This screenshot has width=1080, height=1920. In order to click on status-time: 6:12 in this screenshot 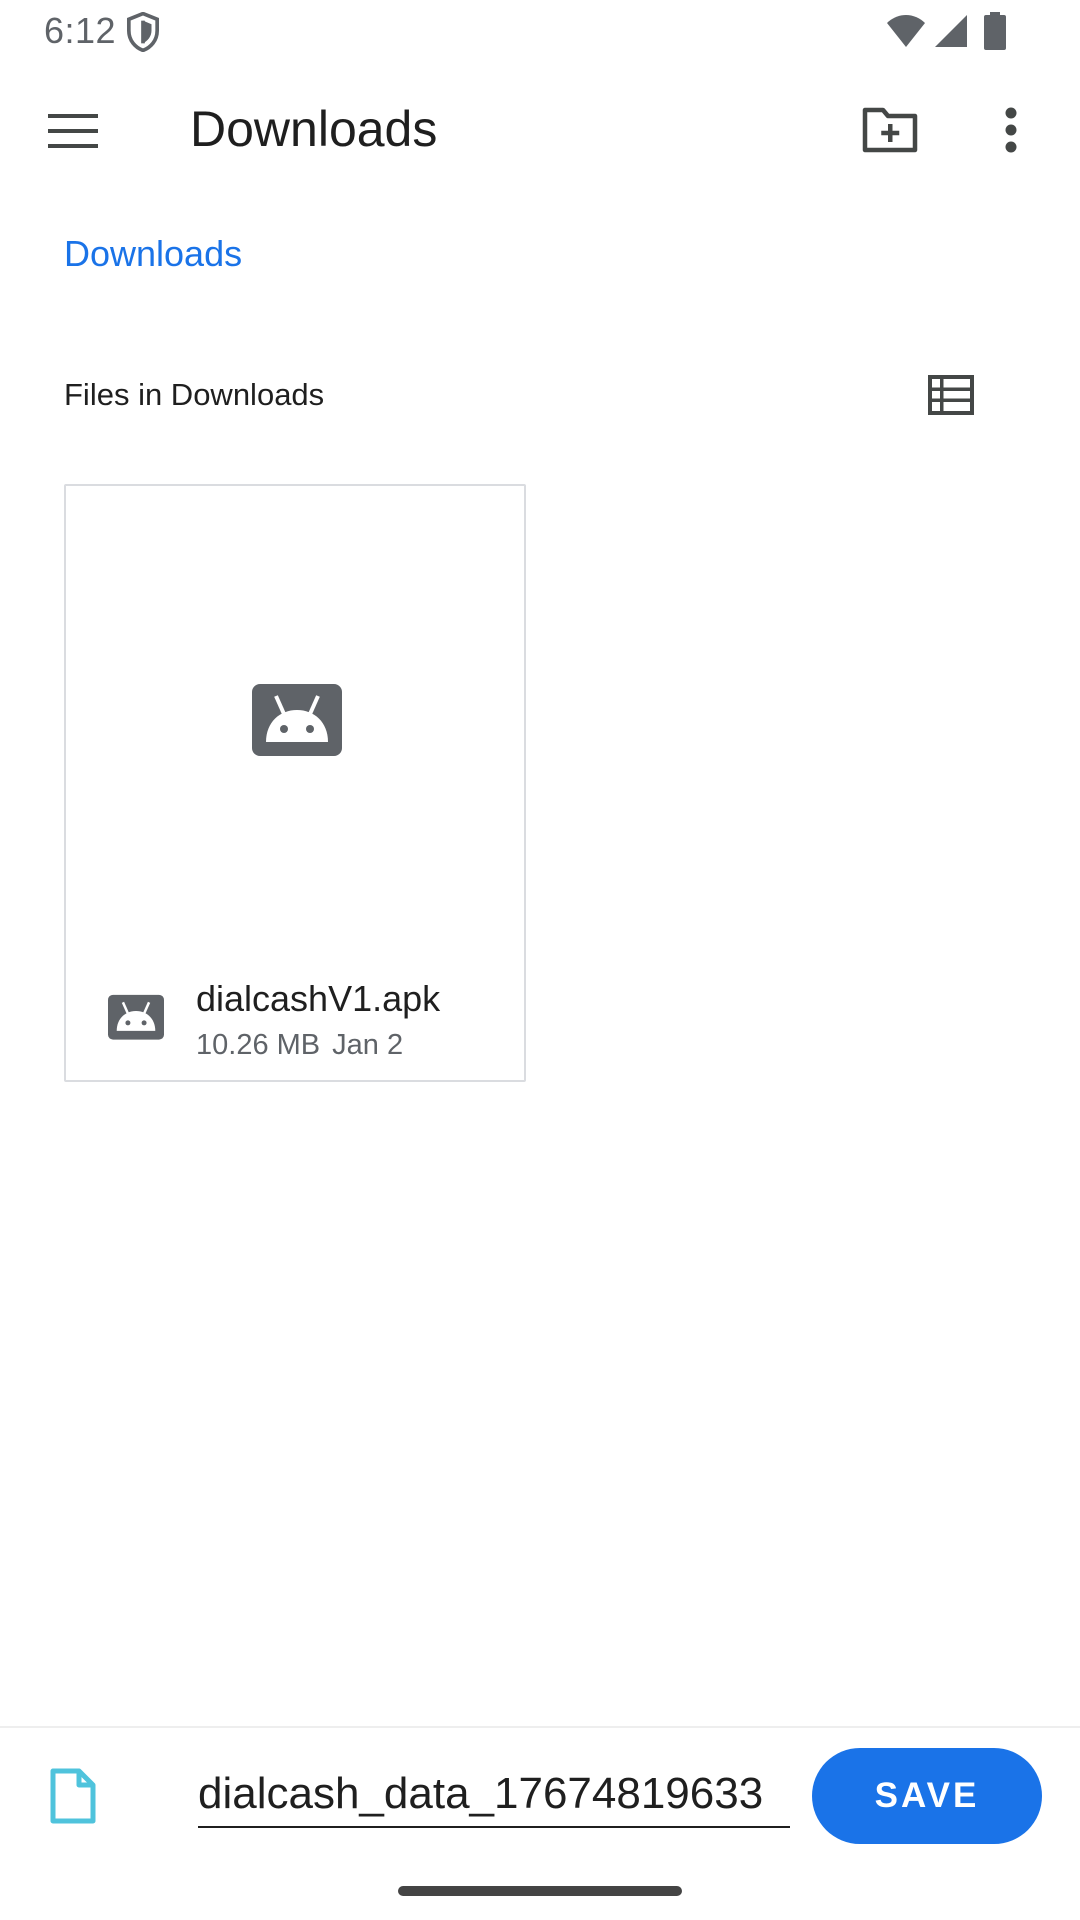, I will do `click(80, 30)`.